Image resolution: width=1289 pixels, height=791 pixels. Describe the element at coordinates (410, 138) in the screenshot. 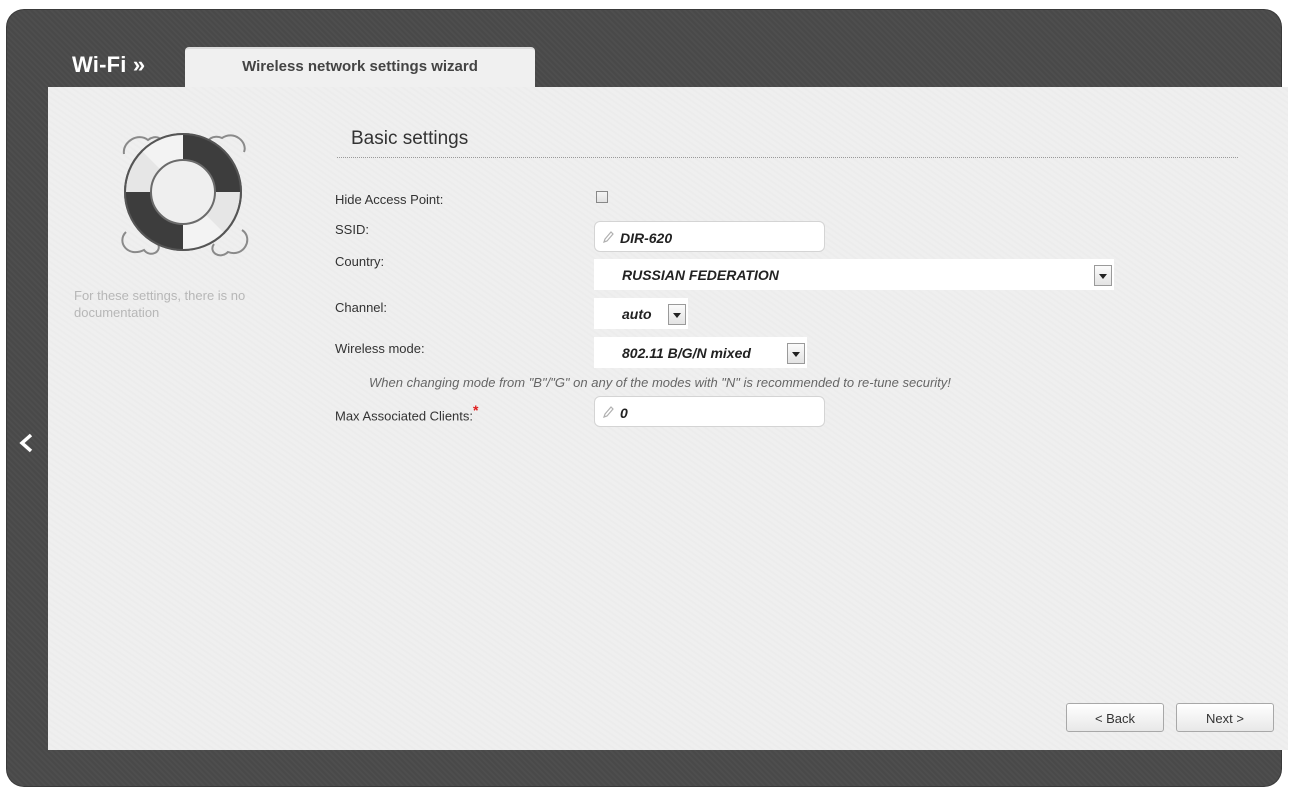

I see `section-title: Basic settings` at that location.